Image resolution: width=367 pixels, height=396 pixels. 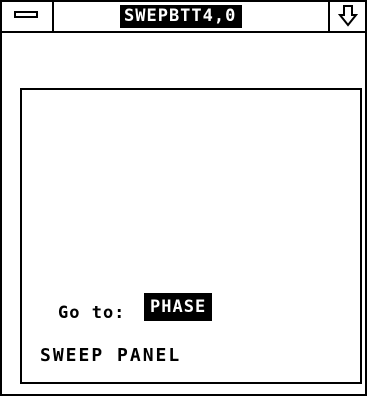 I want to click on window-title-area: SWEPBTT4,0, so click(x=224, y=16).